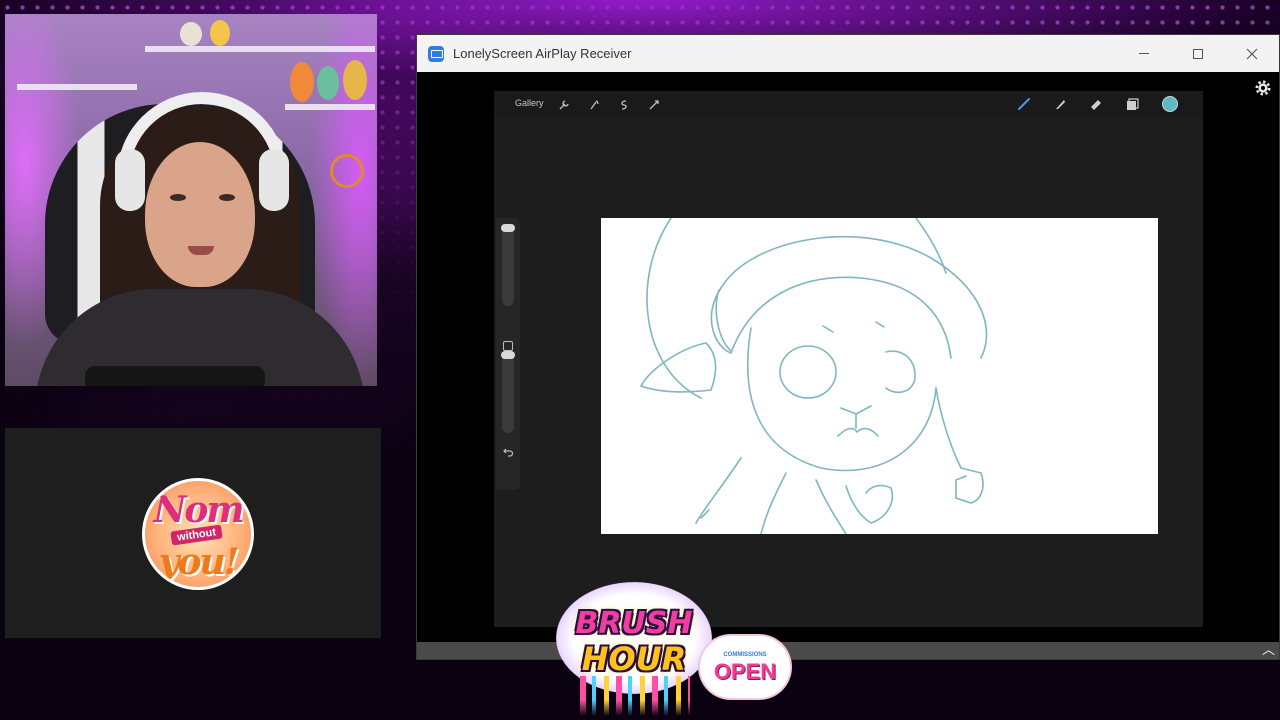 The width and height of the screenshot is (1280, 720). What do you see at coordinates (436, 53) in the screenshot?
I see `lonelyscreen-app-icon` at bounding box center [436, 53].